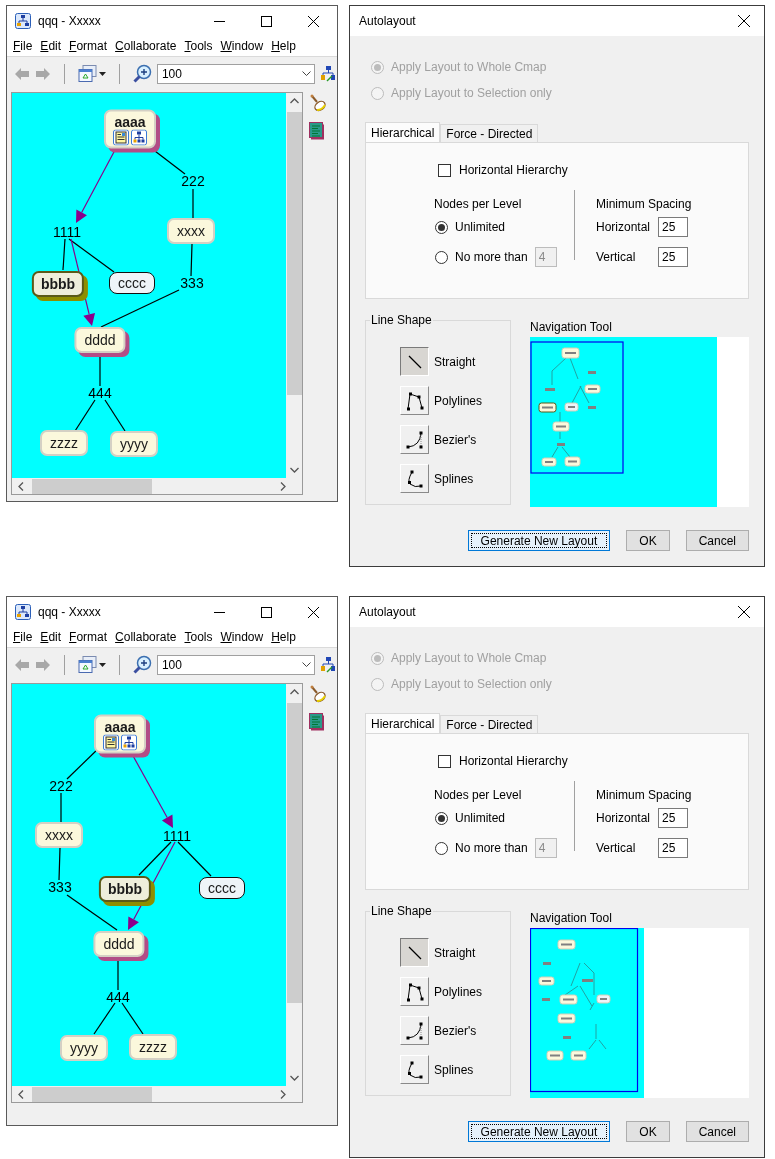 The image size is (775, 1159). Describe the element at coordinates (644, 204) in the screenshot. I see `section-heading: Minimum Spacing` at that location.